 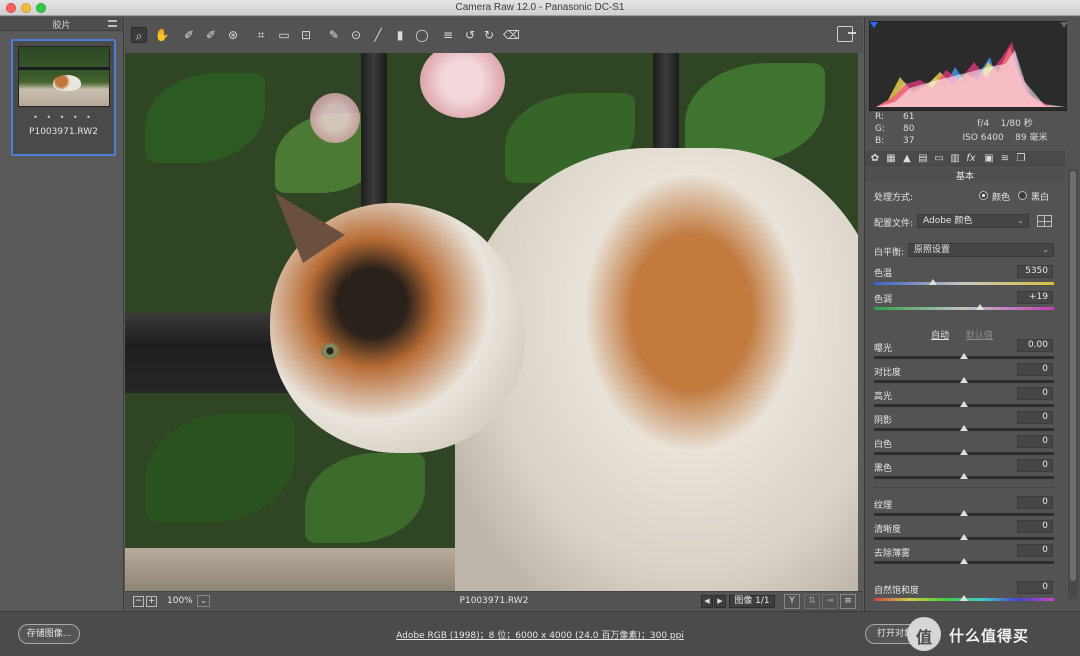 I want to click on rotate-cw-icon: ↻, so click(x=489, y=35).